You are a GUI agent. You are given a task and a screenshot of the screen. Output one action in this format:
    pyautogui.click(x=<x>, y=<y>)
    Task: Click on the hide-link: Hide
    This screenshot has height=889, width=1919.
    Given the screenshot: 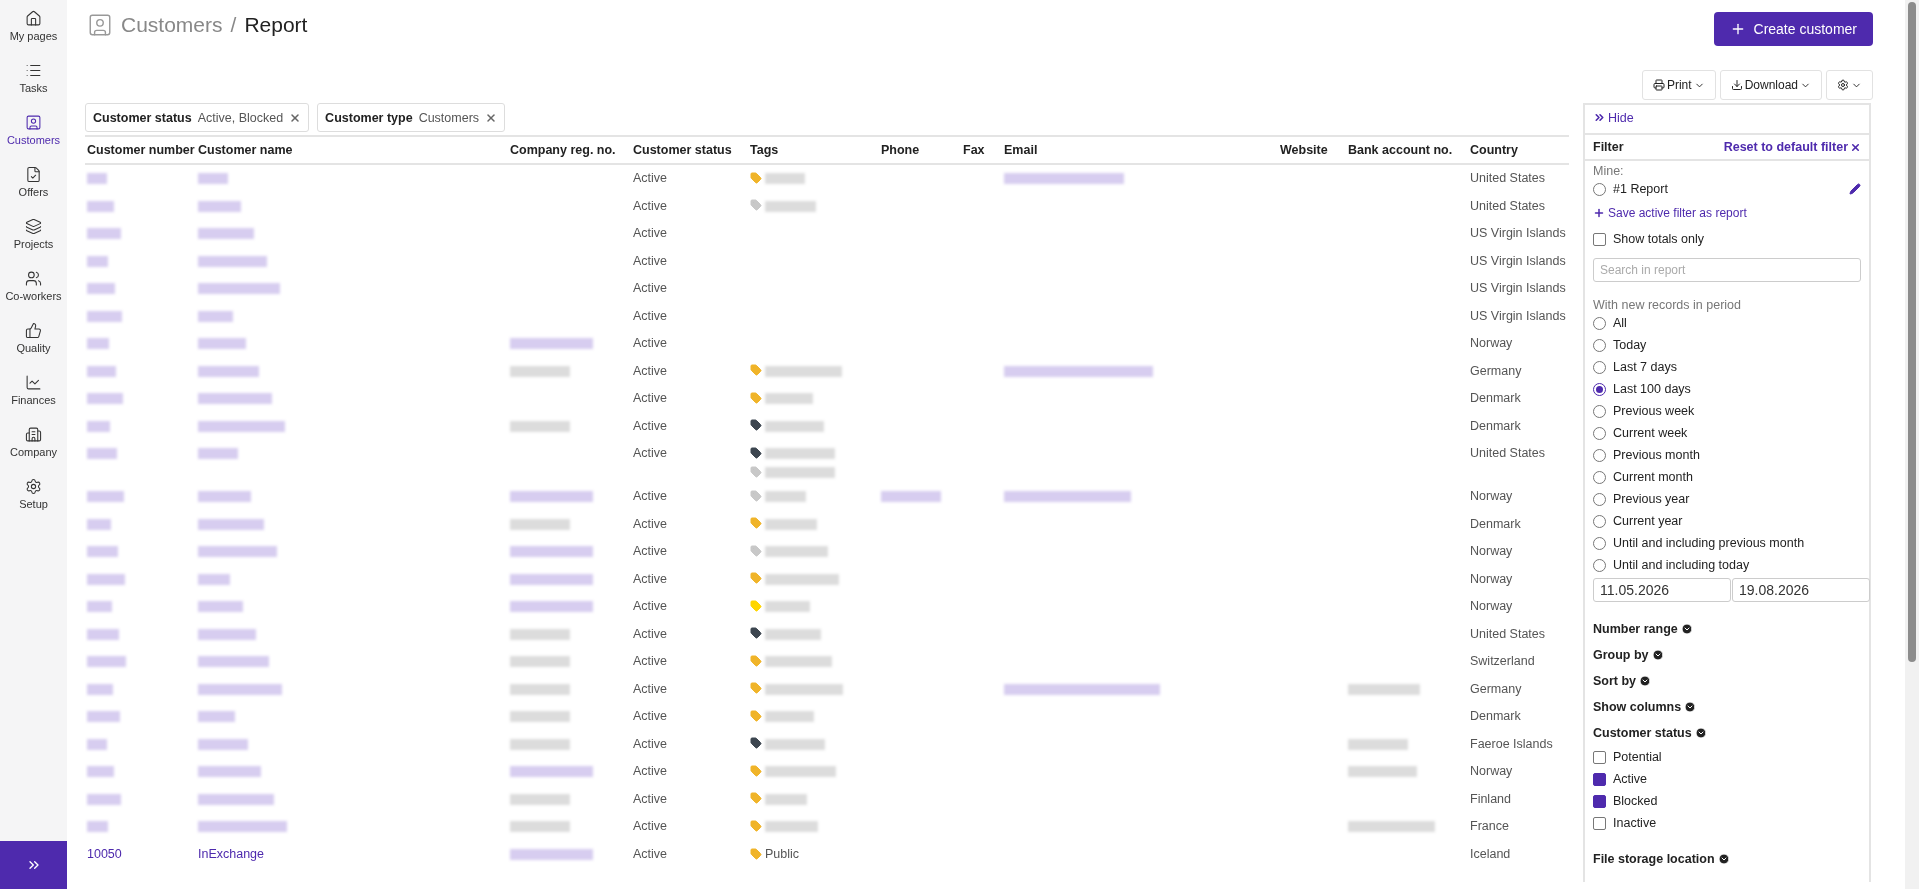 What is the action you would take?
    pyautogui.click(x=1613, y=117)
    